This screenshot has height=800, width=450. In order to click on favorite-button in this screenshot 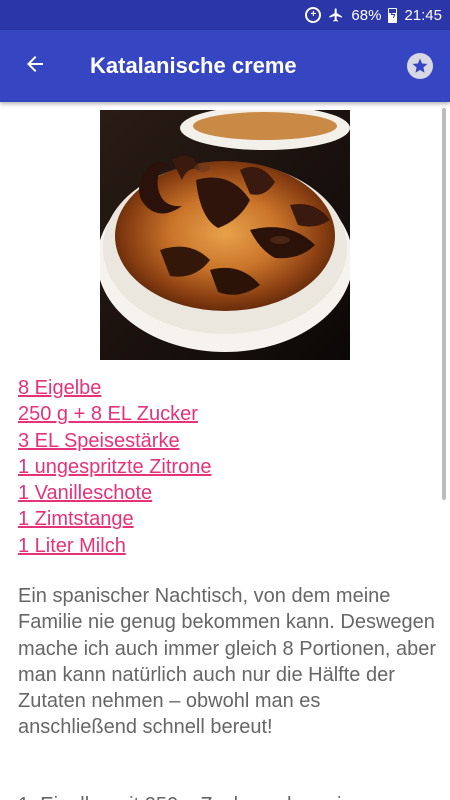, I will do `click(420, 66)`.